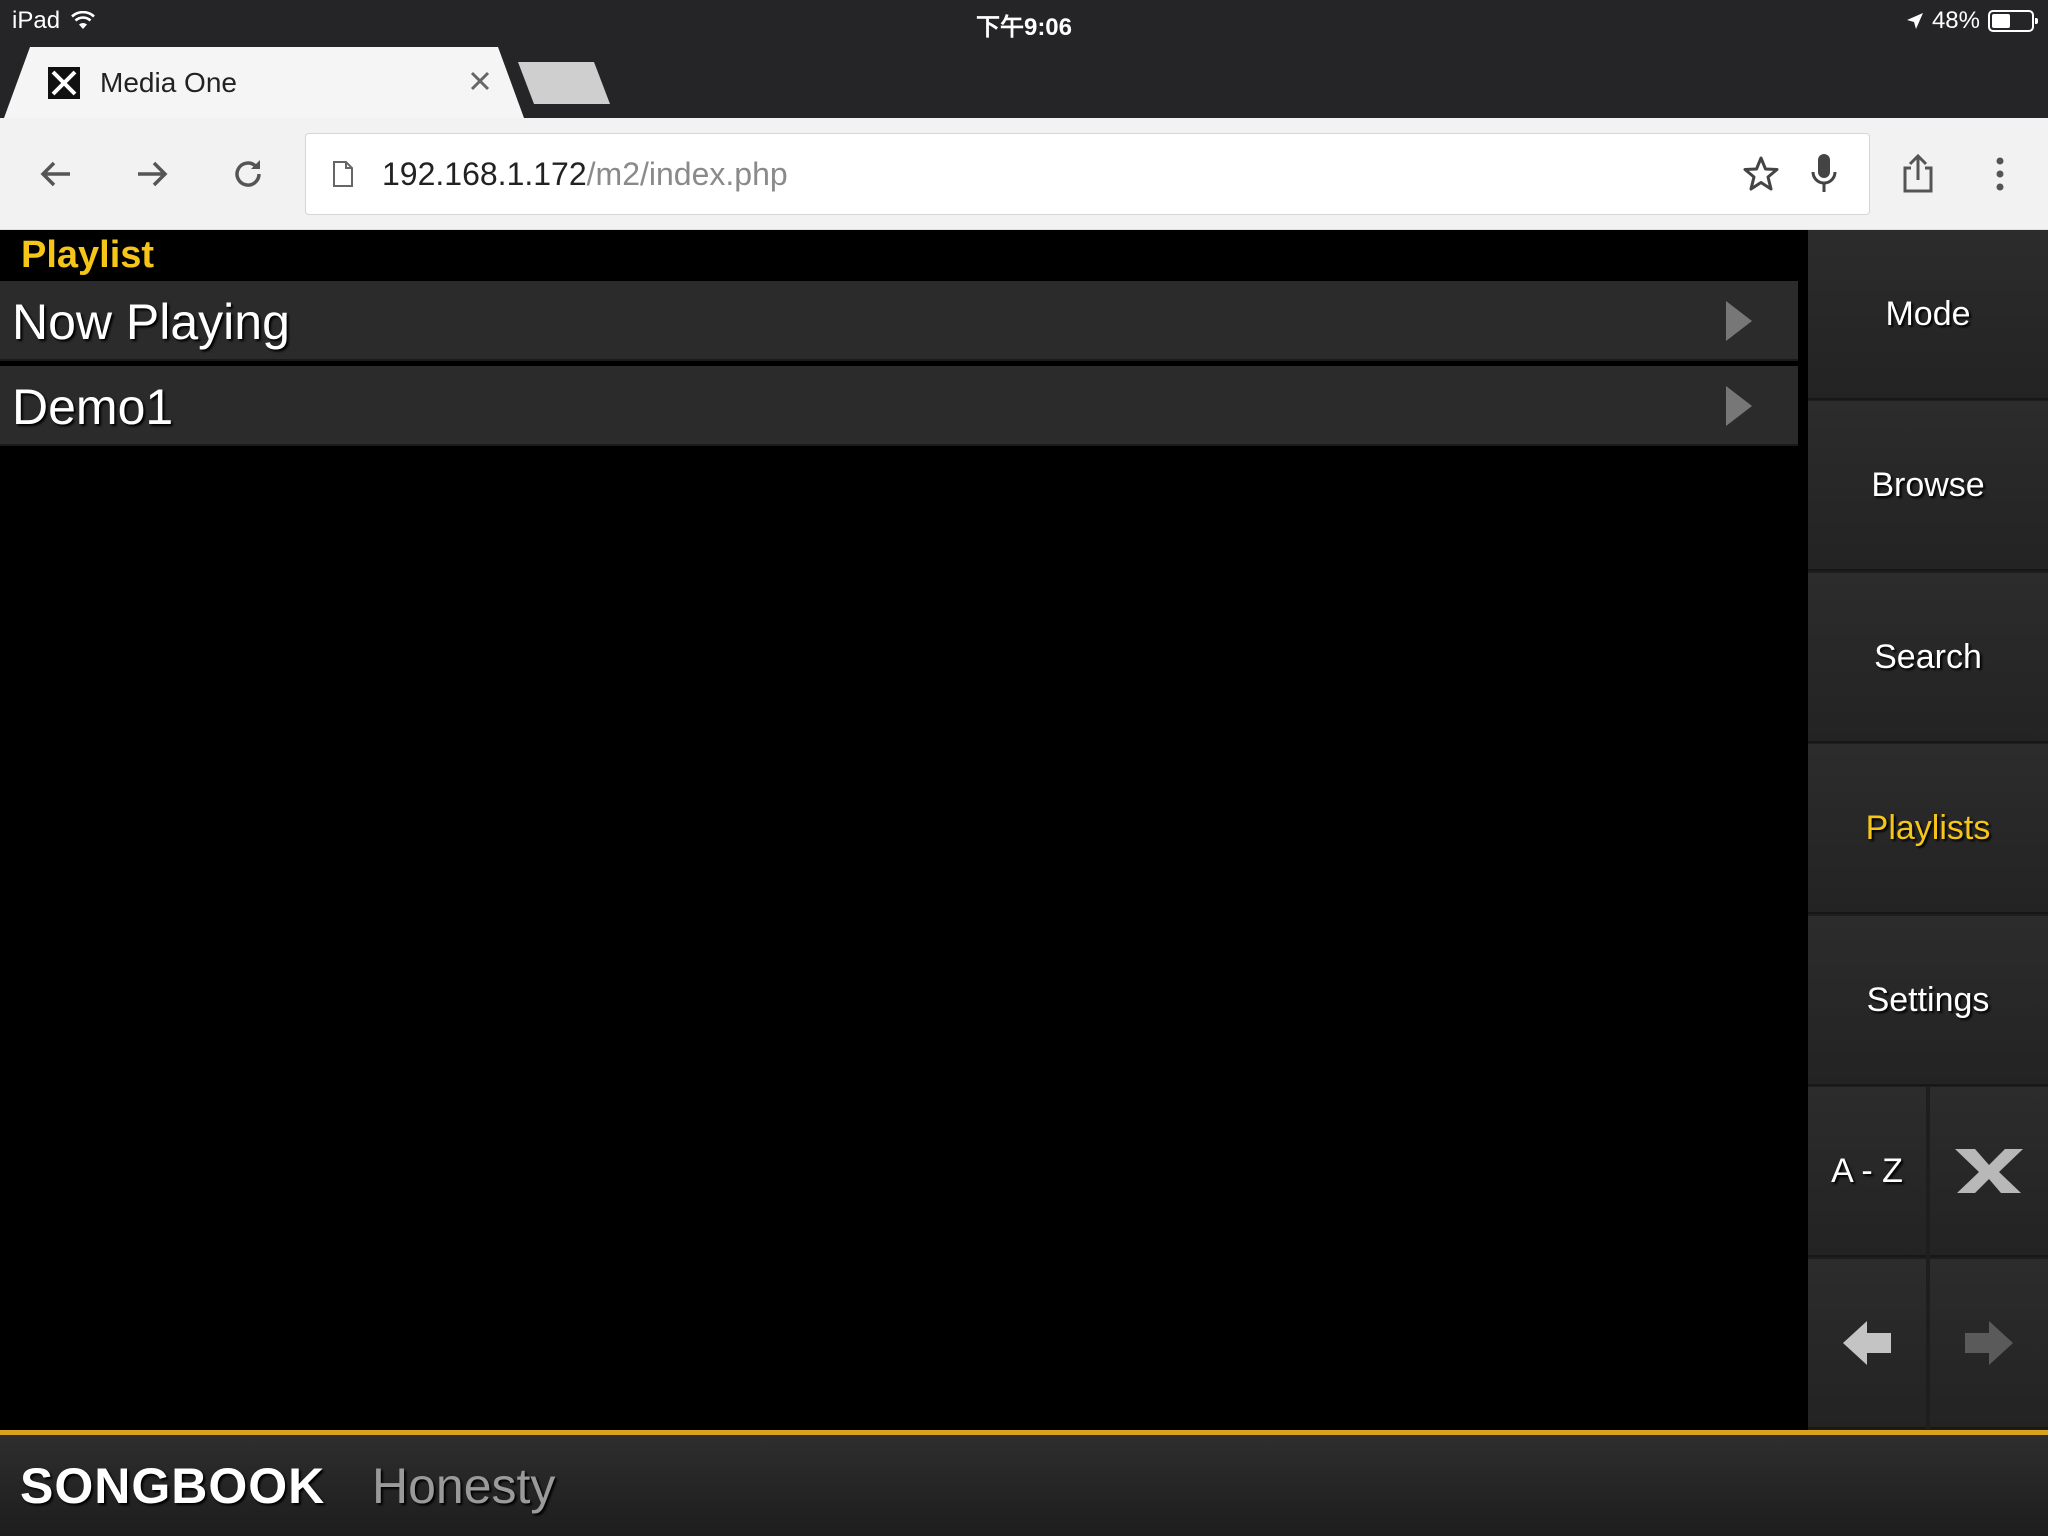  What do you see at coordinates (1928, 315) in the screenshot?
I see `mode-button: Mode` at bounding box center [1928, 315].